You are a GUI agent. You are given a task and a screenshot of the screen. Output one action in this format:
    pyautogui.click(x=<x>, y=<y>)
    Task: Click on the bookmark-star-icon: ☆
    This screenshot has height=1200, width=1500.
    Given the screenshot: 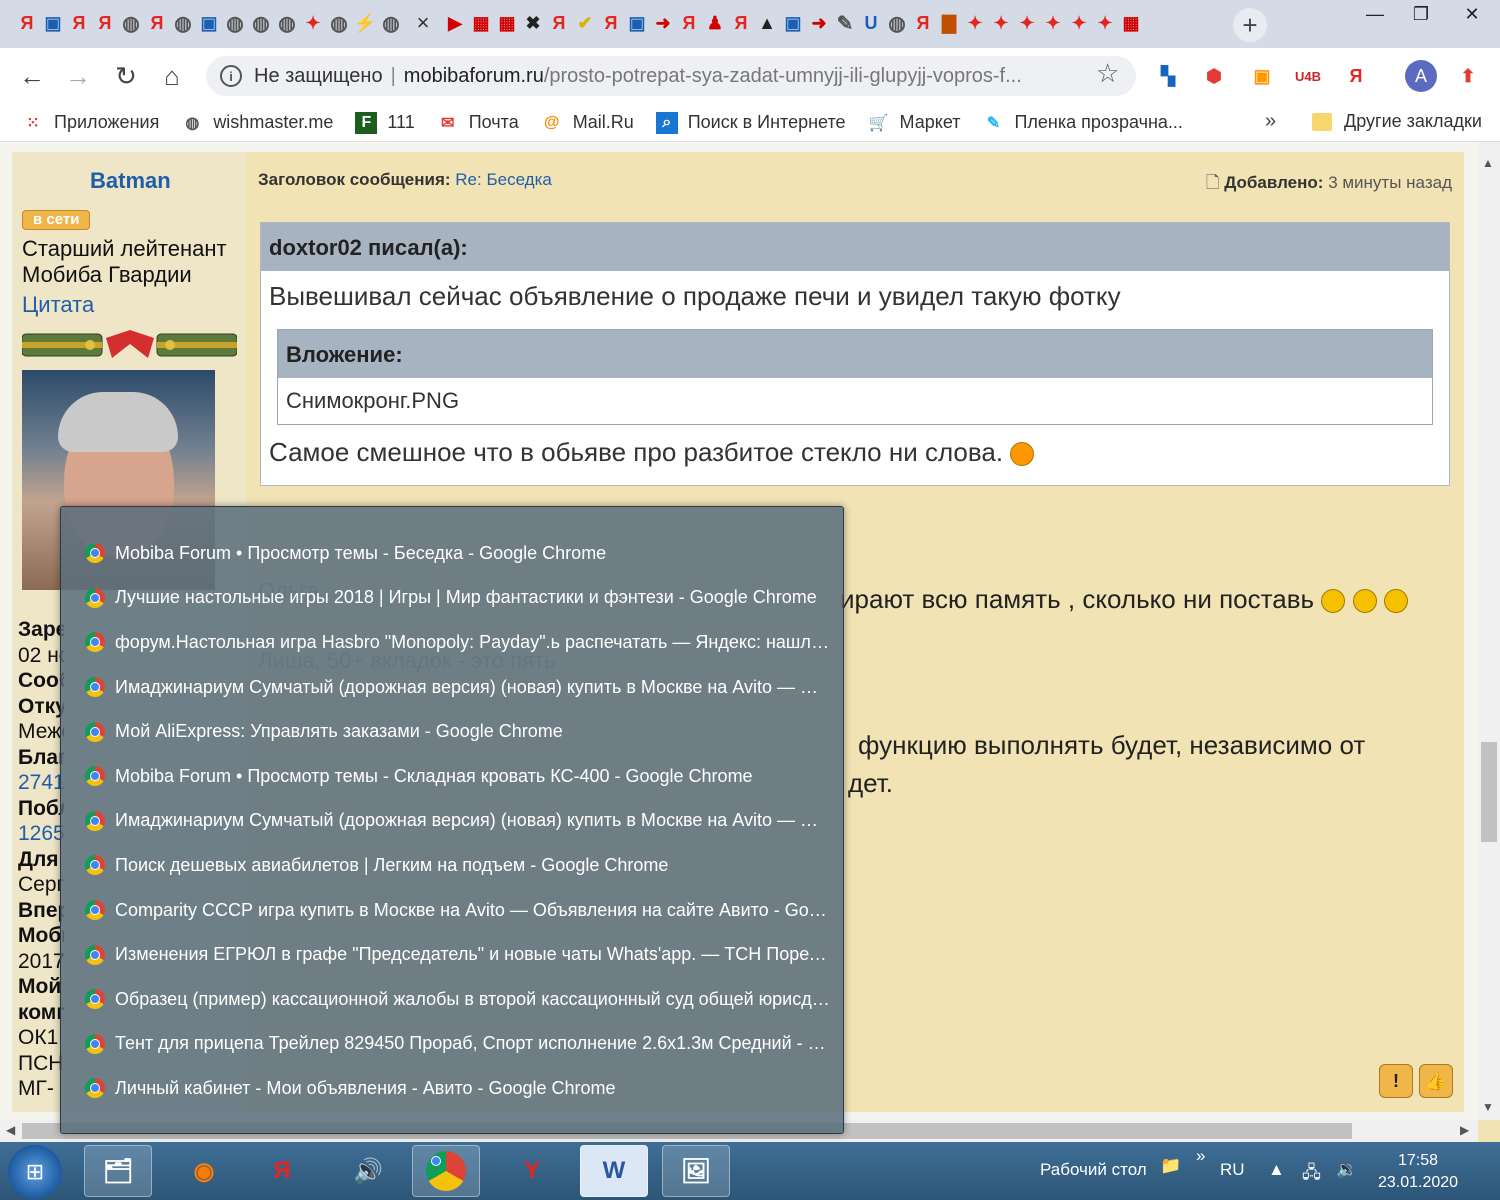 What is the action you would take?
    pyautogui.click(x=1107, y=73)
    